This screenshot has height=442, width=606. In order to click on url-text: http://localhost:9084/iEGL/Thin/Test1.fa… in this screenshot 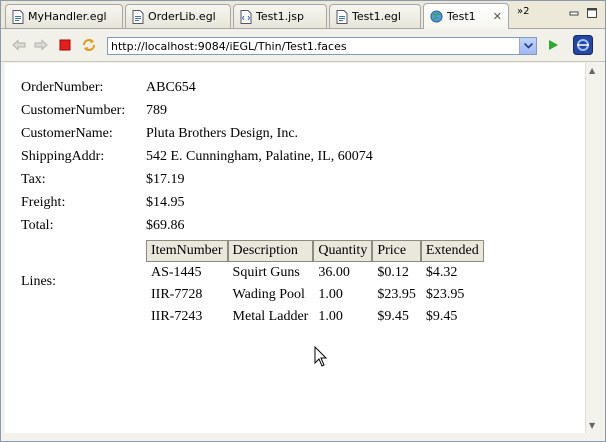, I will do `click(229, 46)`.